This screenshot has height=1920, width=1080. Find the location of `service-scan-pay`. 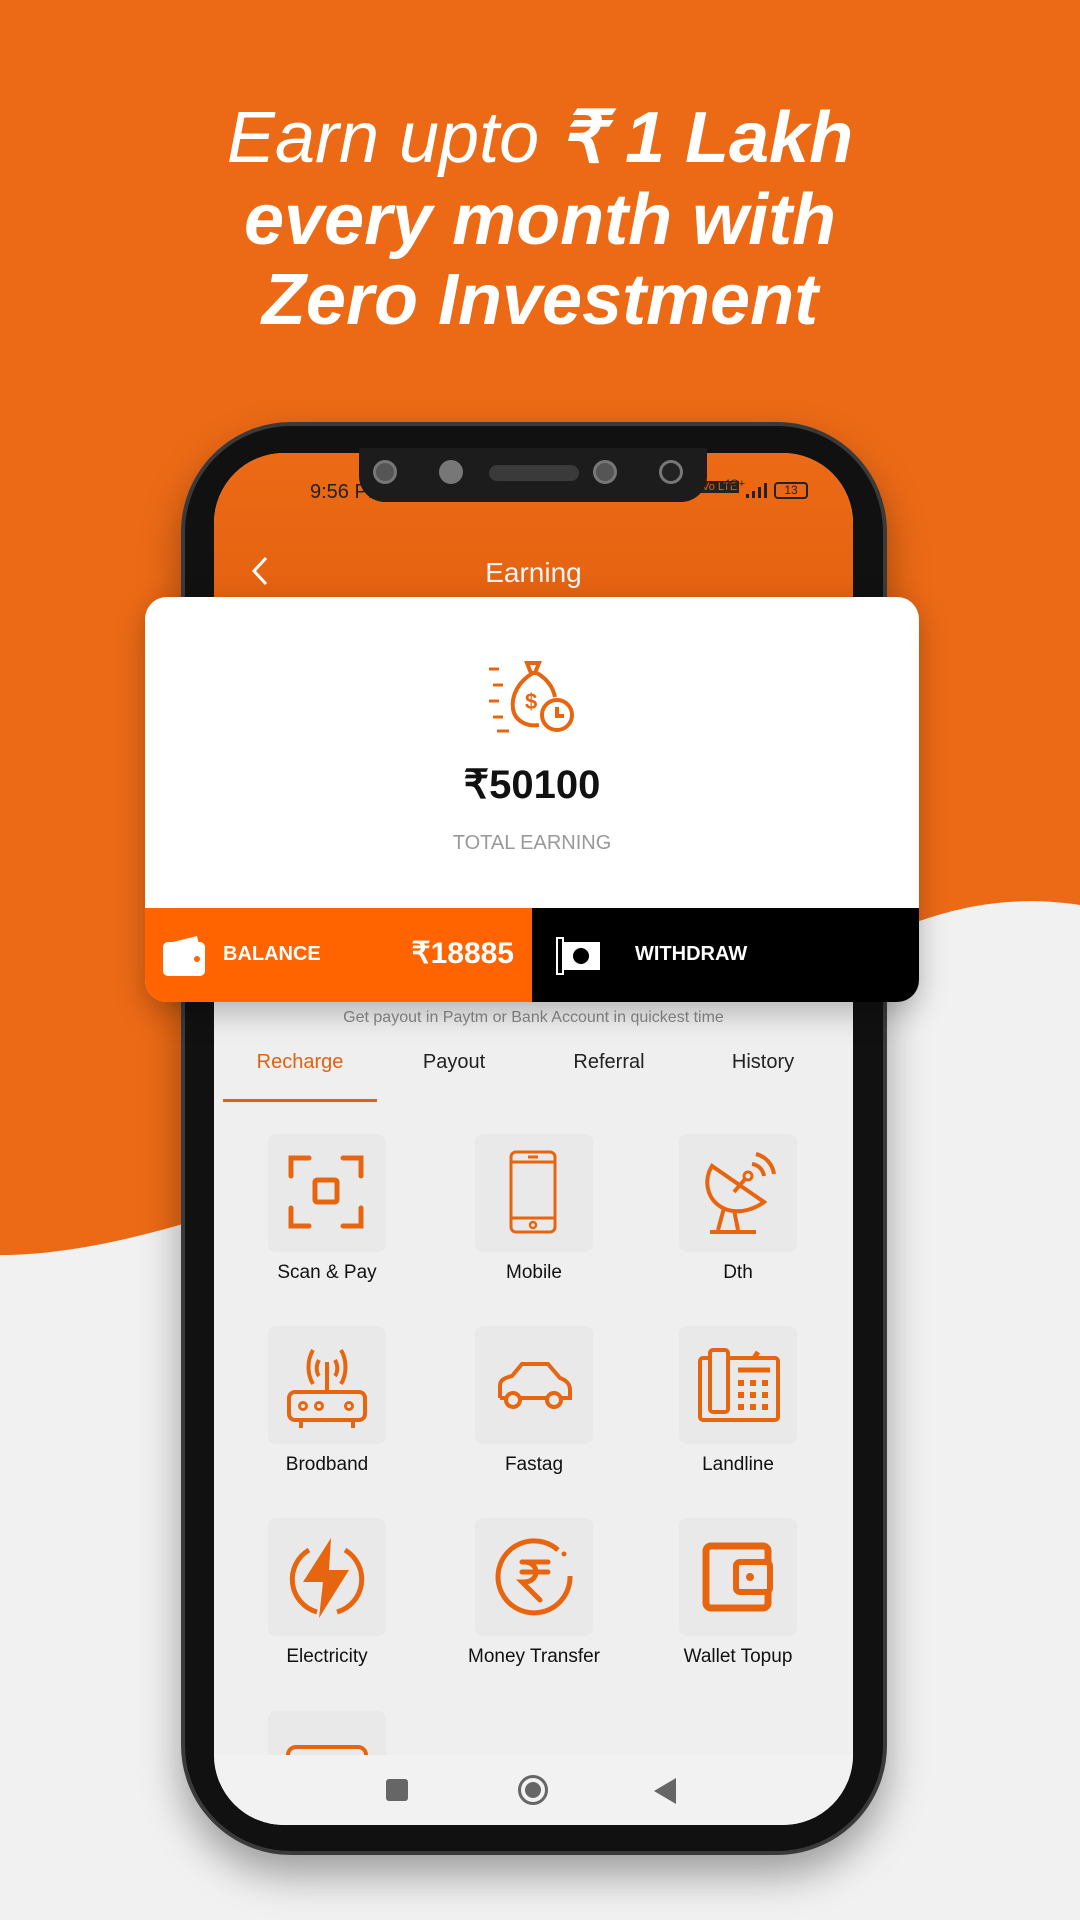

service-scan-pay is located at coordinates (327, 1193).